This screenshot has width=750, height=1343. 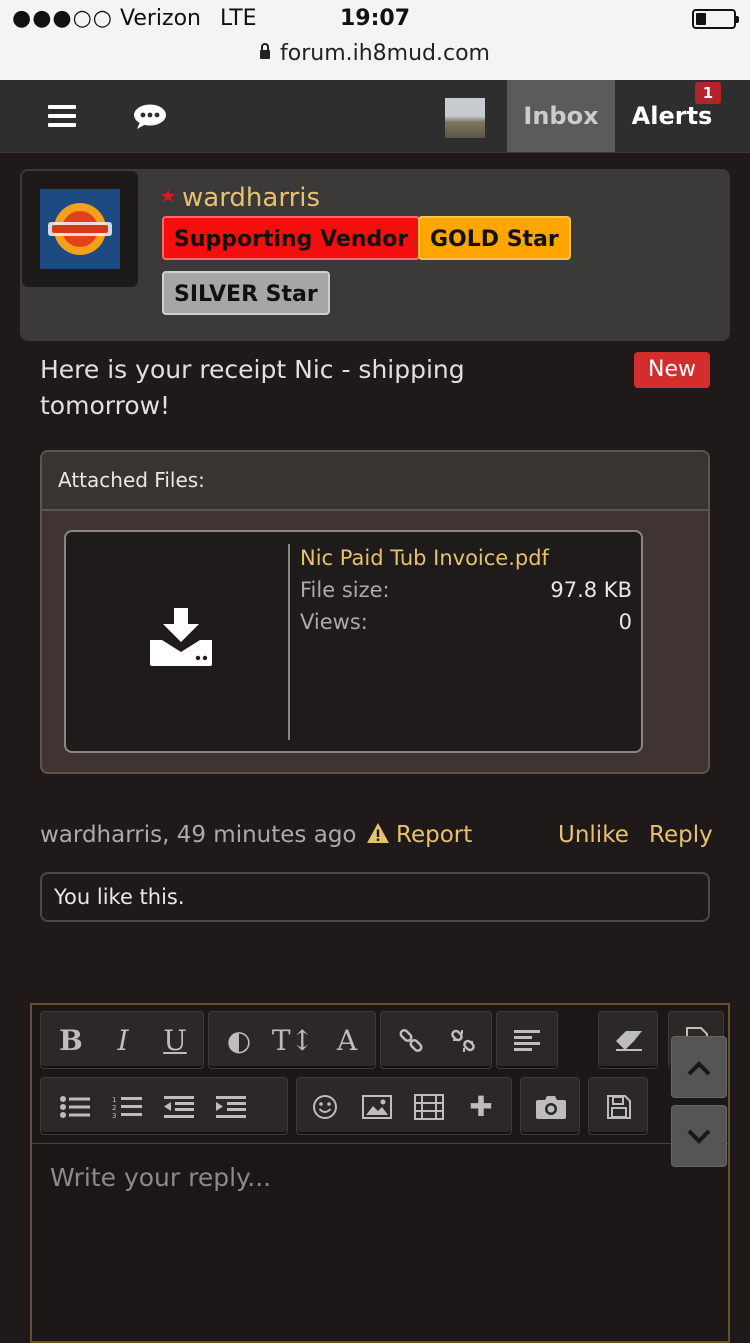 What do you see at coordinates (463, 1041) in the screenshot?
I see `unlink-icon` at bounding box center [463, 1041].